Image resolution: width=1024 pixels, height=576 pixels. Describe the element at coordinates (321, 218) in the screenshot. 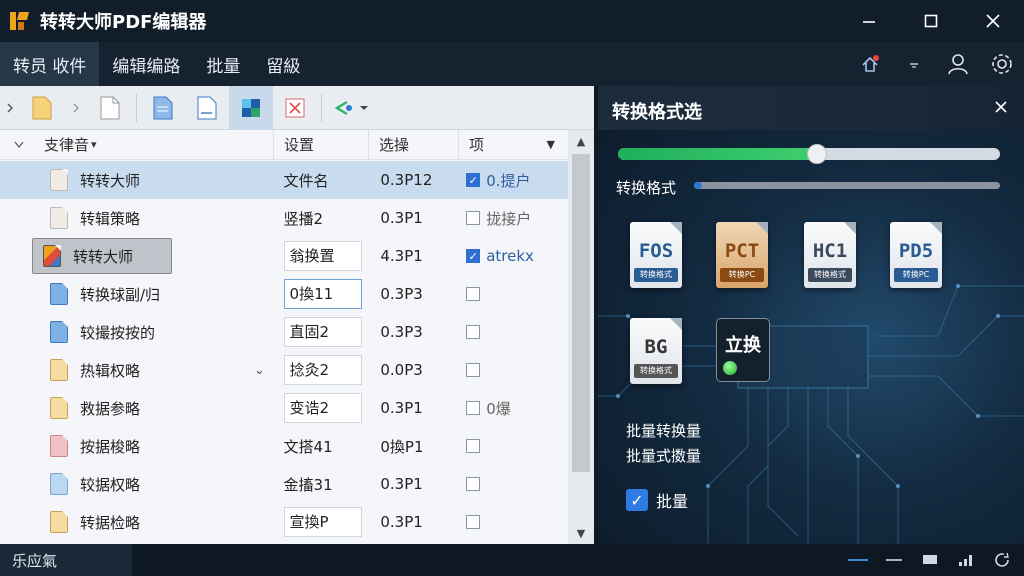

I see `setting-cell: 竖播2` at that location.